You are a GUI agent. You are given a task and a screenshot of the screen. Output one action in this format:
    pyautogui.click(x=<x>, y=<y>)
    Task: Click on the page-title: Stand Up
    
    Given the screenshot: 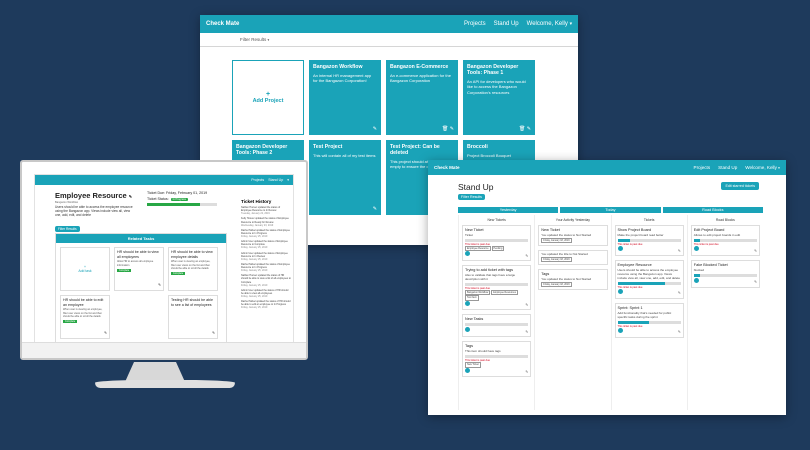 What is the action you would take?
    pyautogui.click(x=476, y=187)
    